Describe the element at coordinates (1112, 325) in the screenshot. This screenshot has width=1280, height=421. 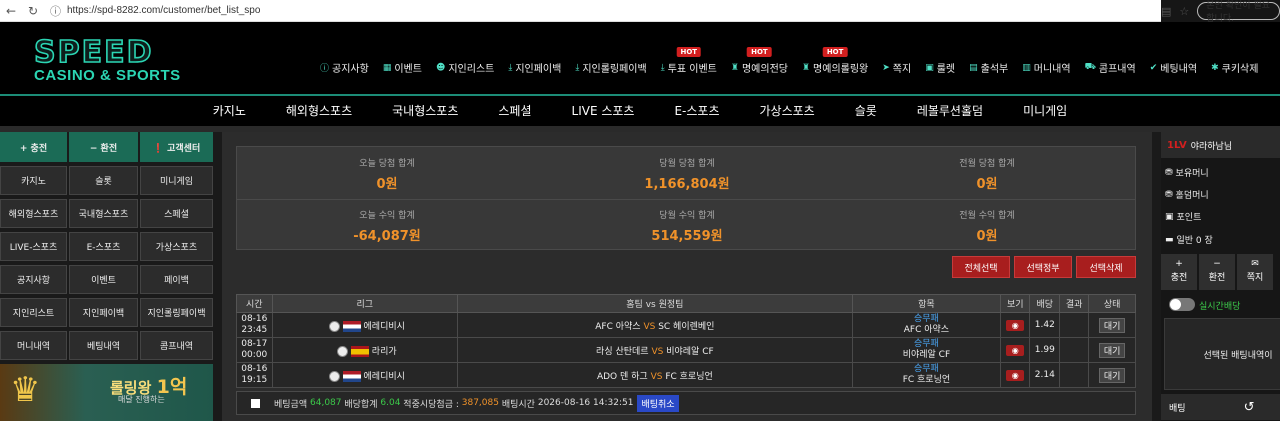
I see `status-cell: 대기` at that location.